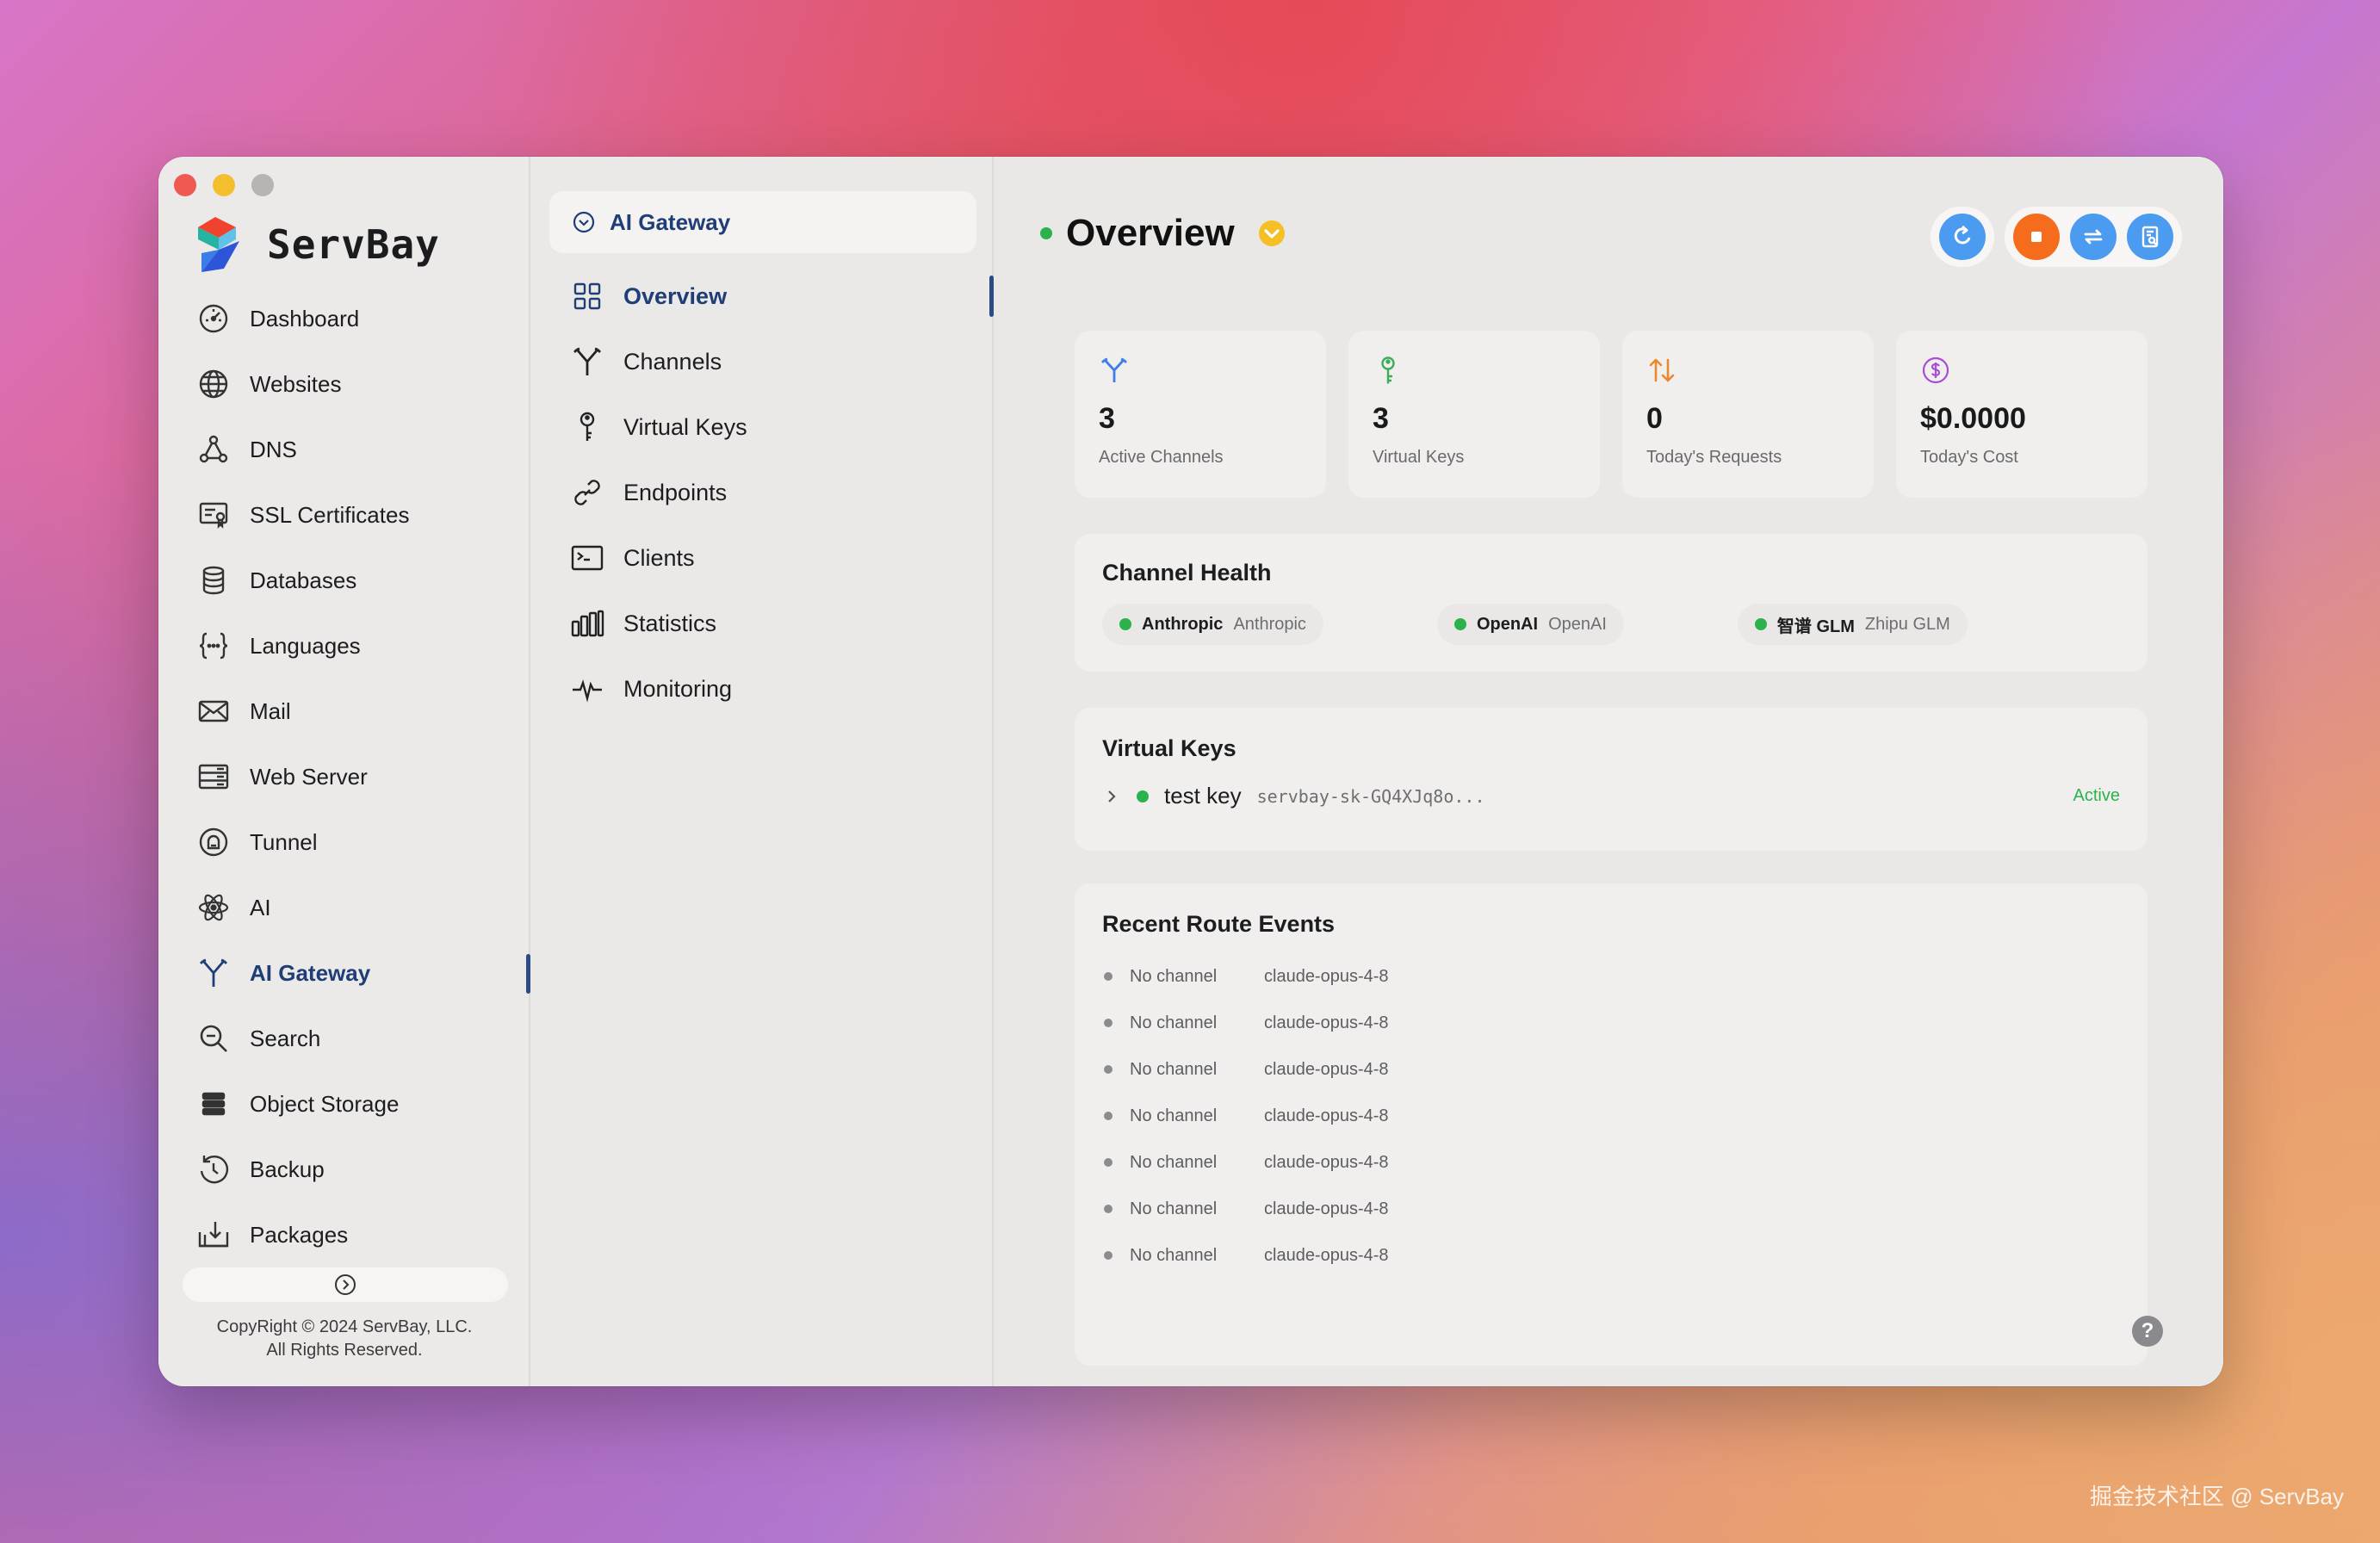  Describe the element at coordinates (325, 1103) in the screenshot. I see `sidebar-item-label: Object Storage` at that location.